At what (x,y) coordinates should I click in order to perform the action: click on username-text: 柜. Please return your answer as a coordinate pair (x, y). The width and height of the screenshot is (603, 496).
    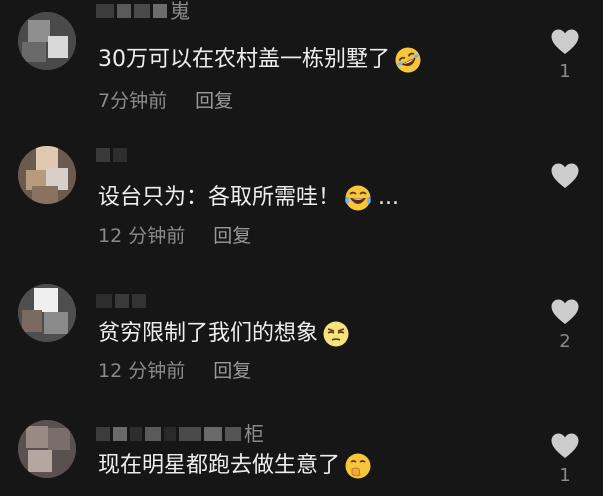
    Looking at the image, I should click on (254, 434).